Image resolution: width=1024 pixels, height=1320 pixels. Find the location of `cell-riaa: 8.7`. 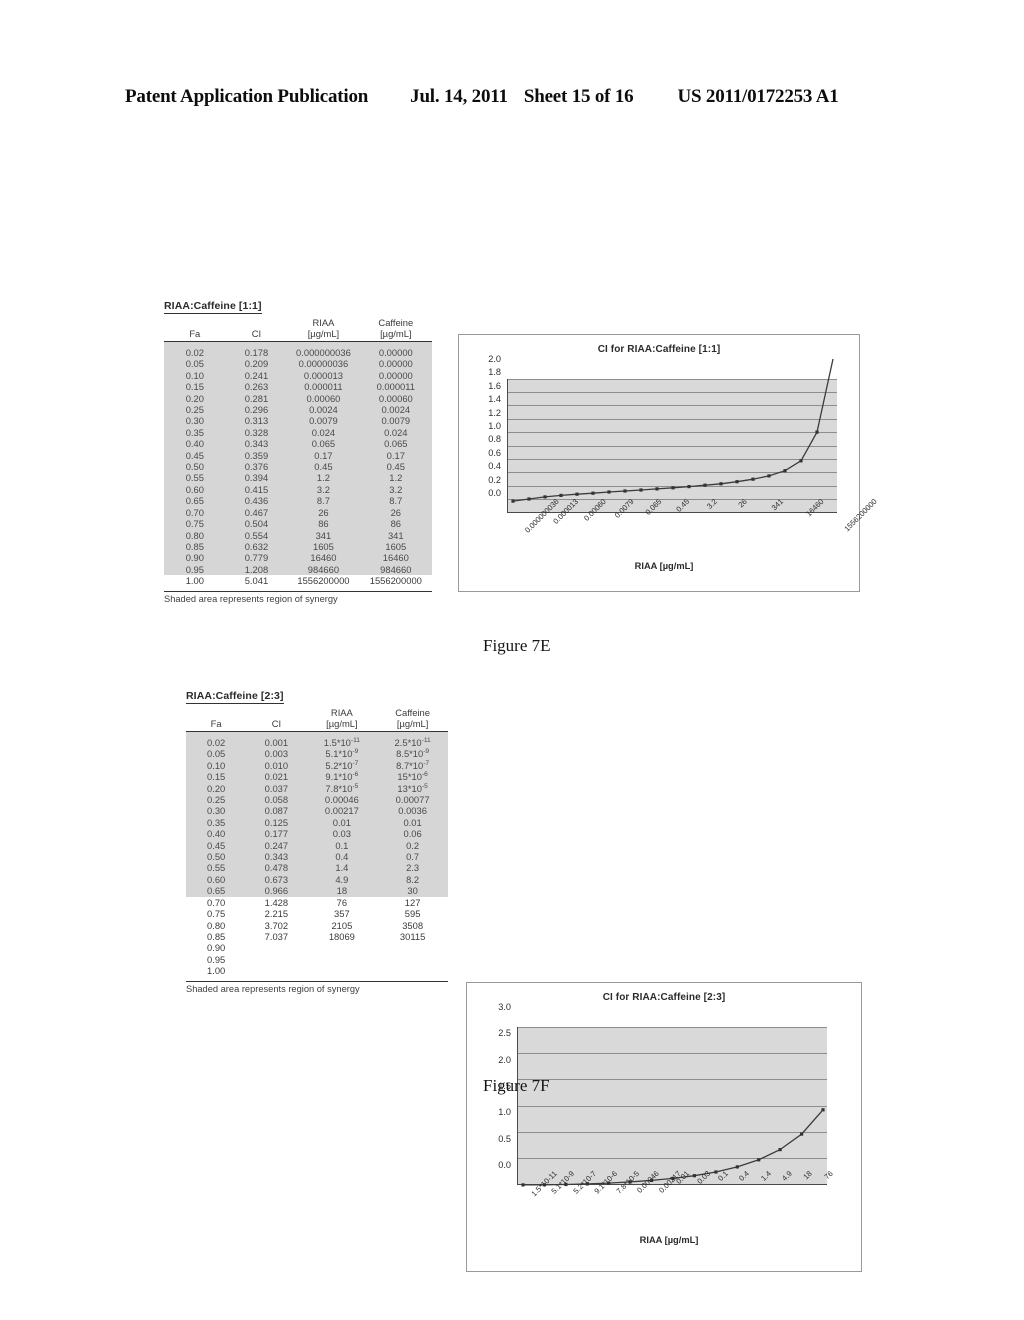

cell-riaa: 8.7 is located at coordinates (323, 501).